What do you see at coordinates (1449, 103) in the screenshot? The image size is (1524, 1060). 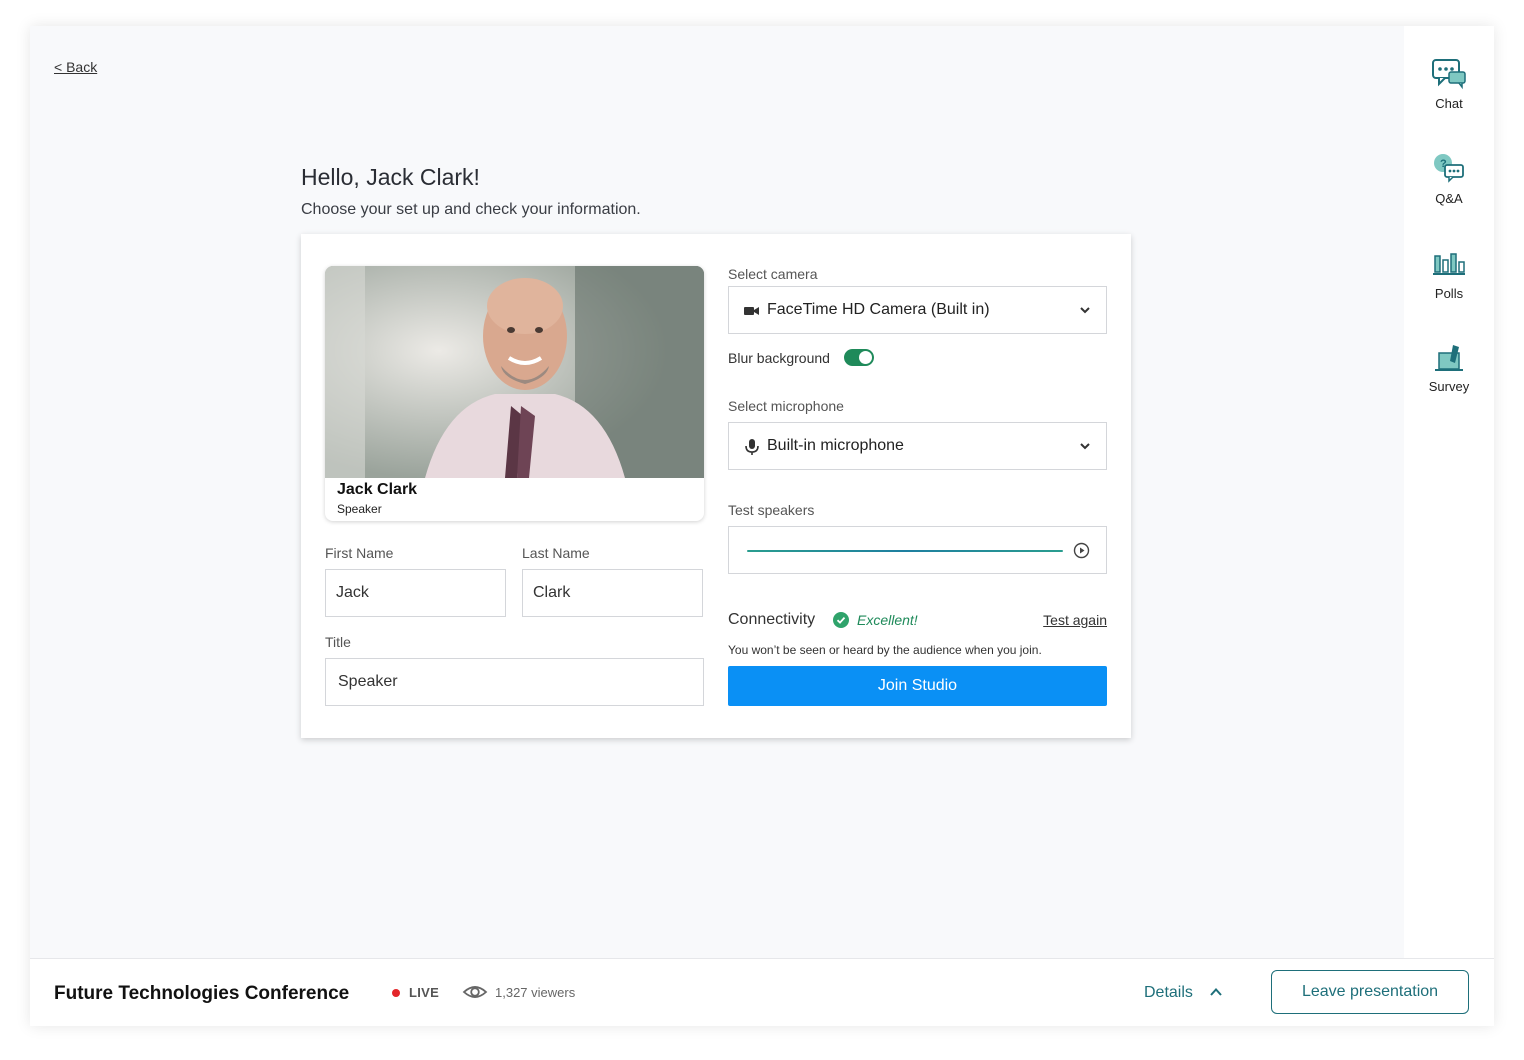 I see `rail-label-chat: Chat` at bounding box center [1449, 103].